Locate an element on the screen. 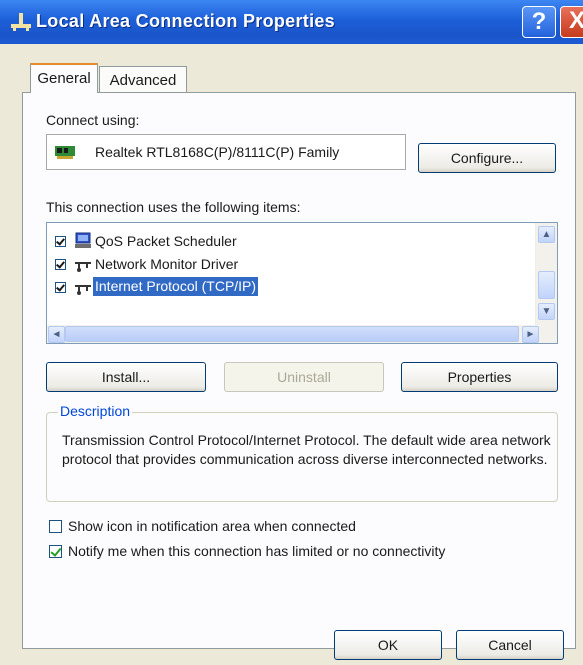 The height and width of the screenshot is (665, 583). uninstall-button: Uninstall is located at coordinates (304, 377).